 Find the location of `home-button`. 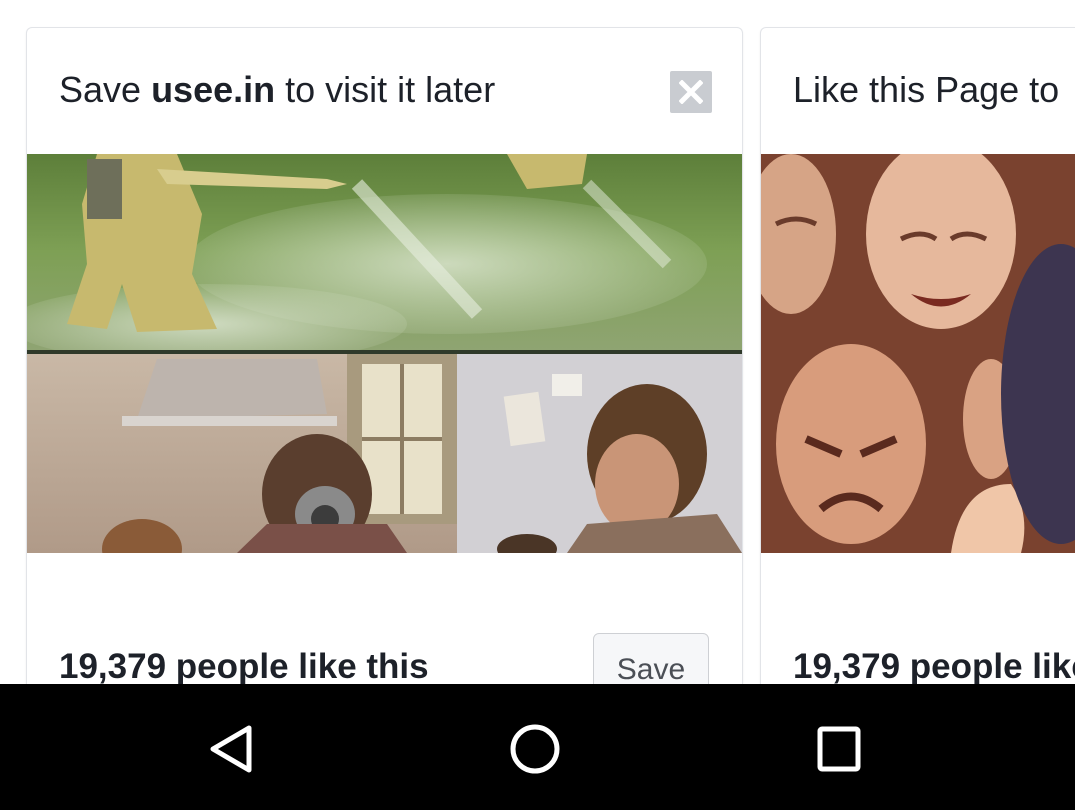

home-button is located at coordinates (535, 749).